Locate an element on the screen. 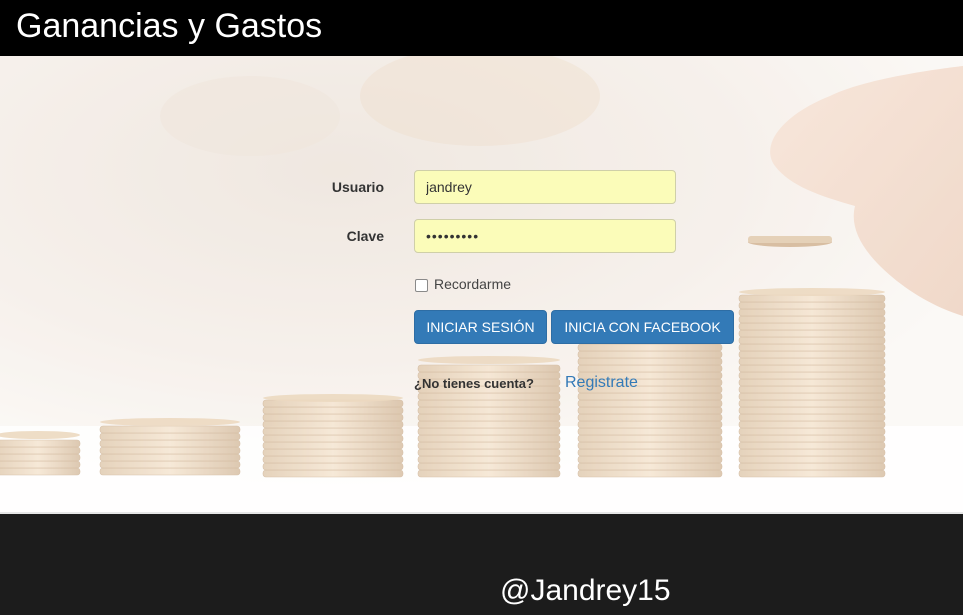 The width and height of the screenshot is (963, 615). login-button: INICIAR SESIÓN is located at coordinates (480, 327).